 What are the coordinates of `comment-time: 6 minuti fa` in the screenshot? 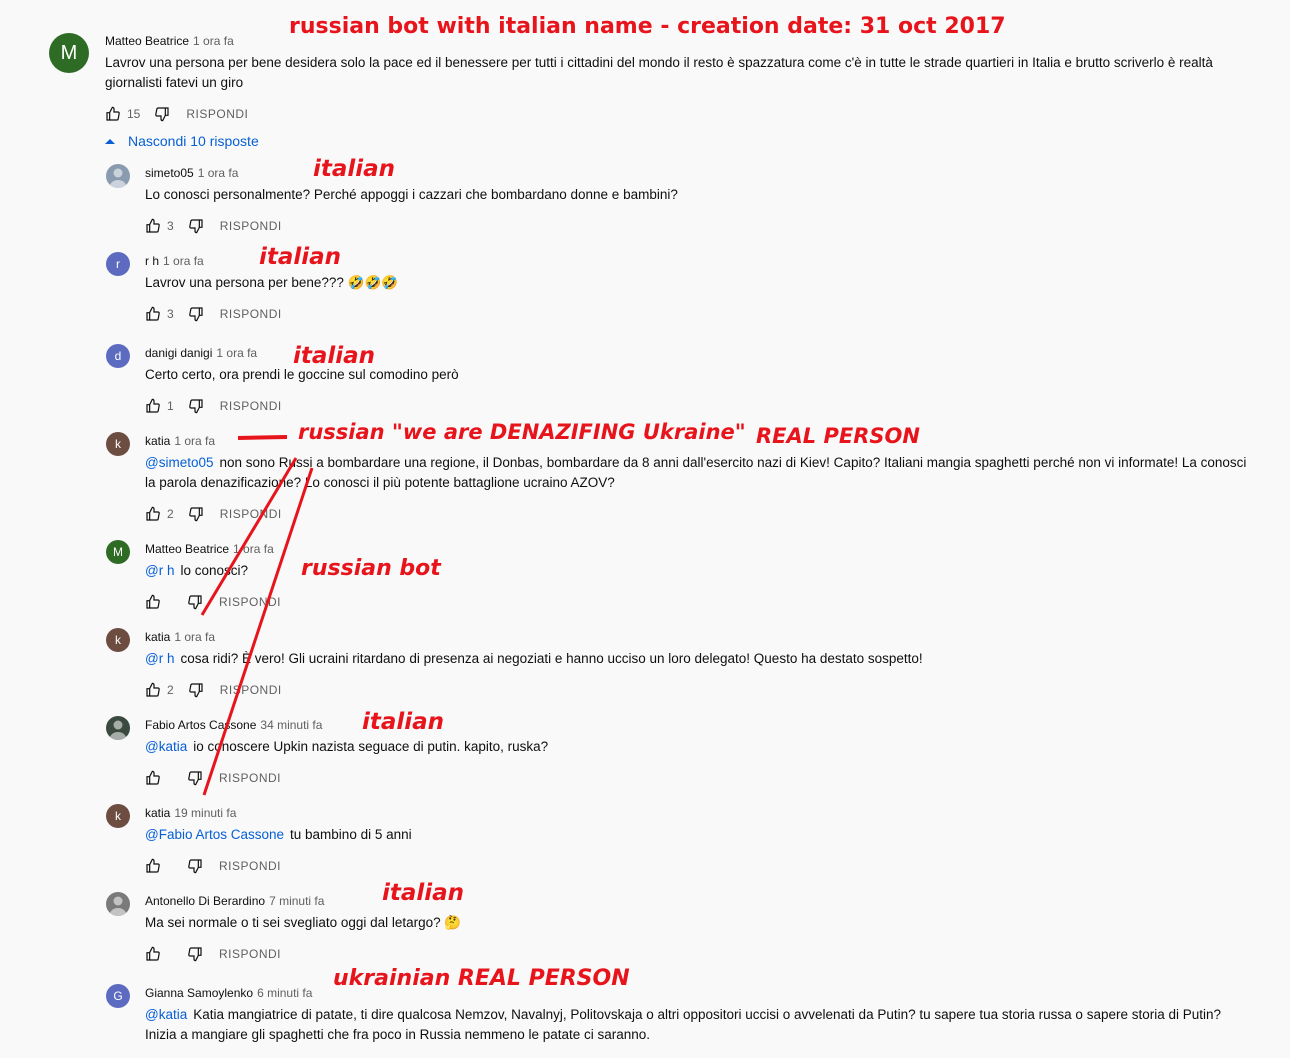 It's located at (284, 993).